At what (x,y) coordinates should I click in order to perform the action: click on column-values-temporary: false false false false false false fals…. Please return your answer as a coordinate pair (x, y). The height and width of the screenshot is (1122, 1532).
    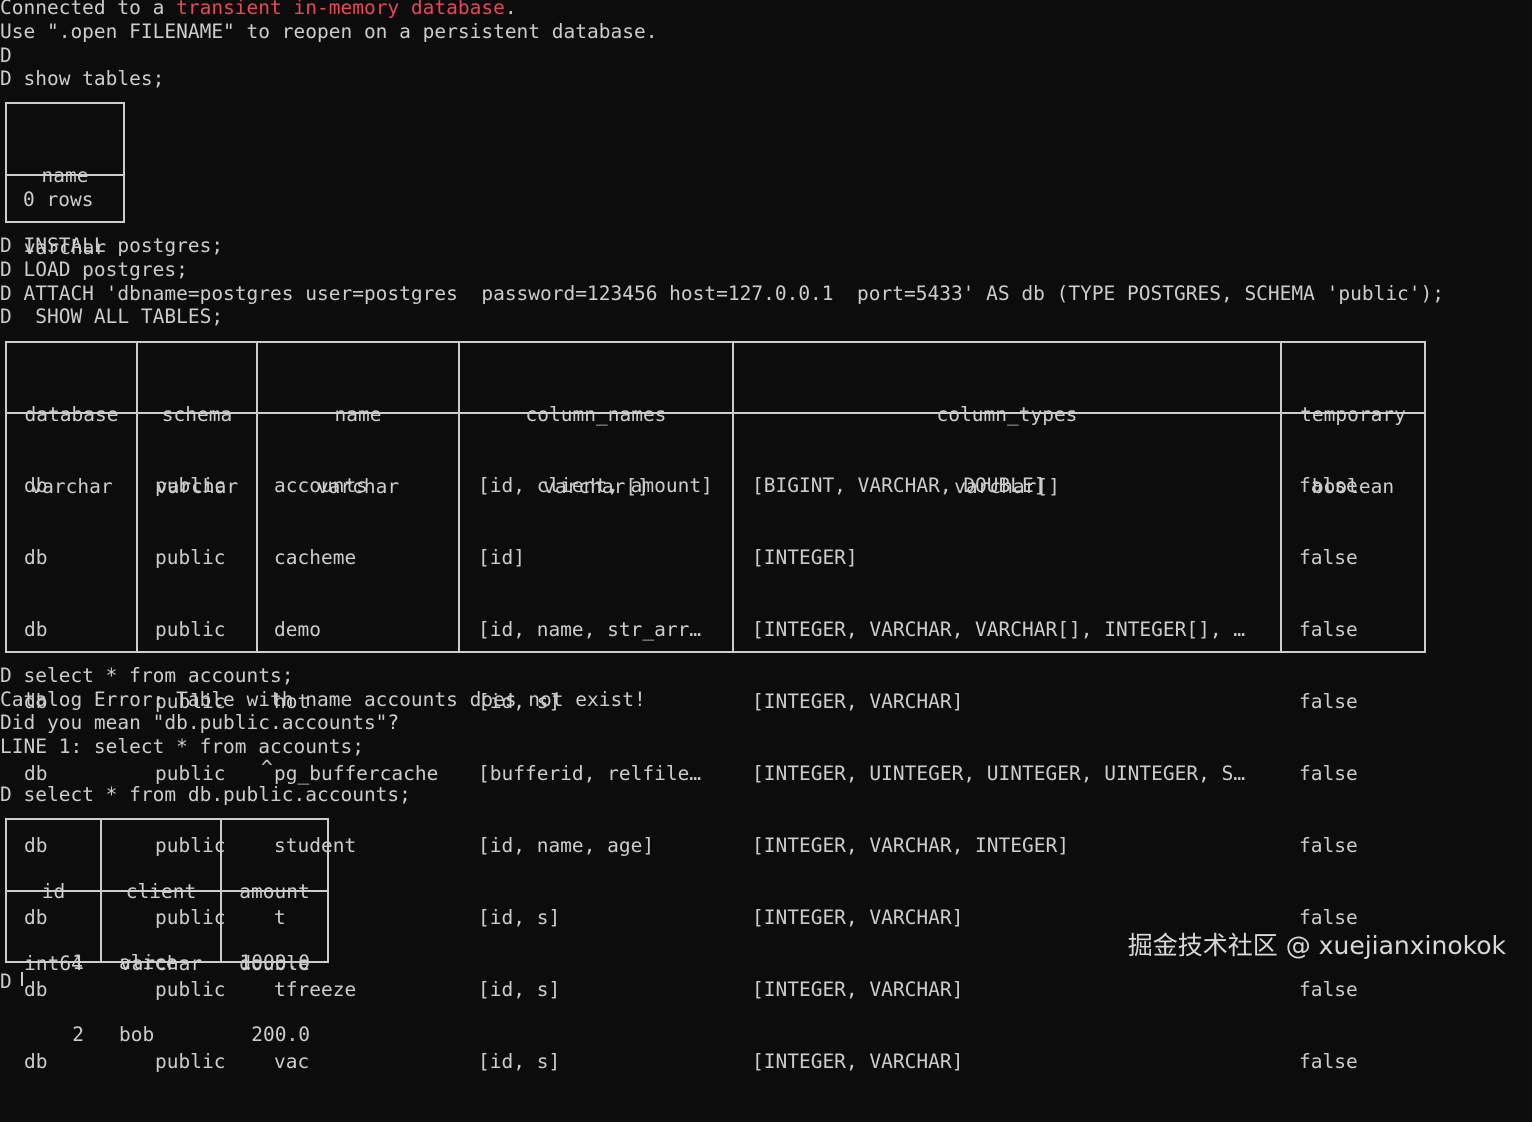
    Looking at the image, I should click on (1334, 774).